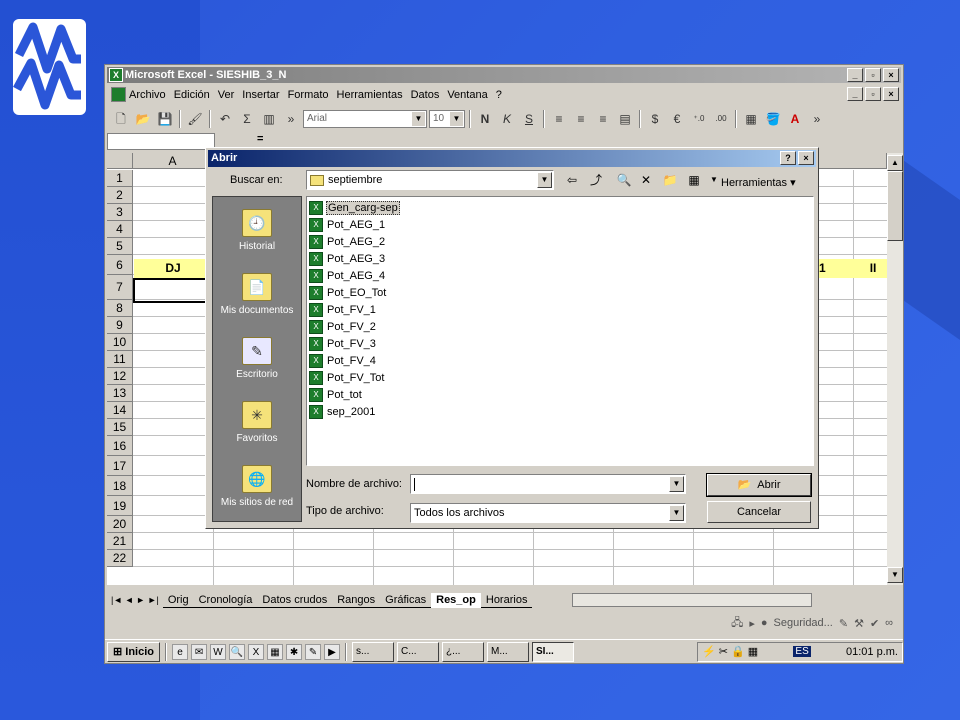  I want to click on horizontal-scrollbar, so click(692, 600).